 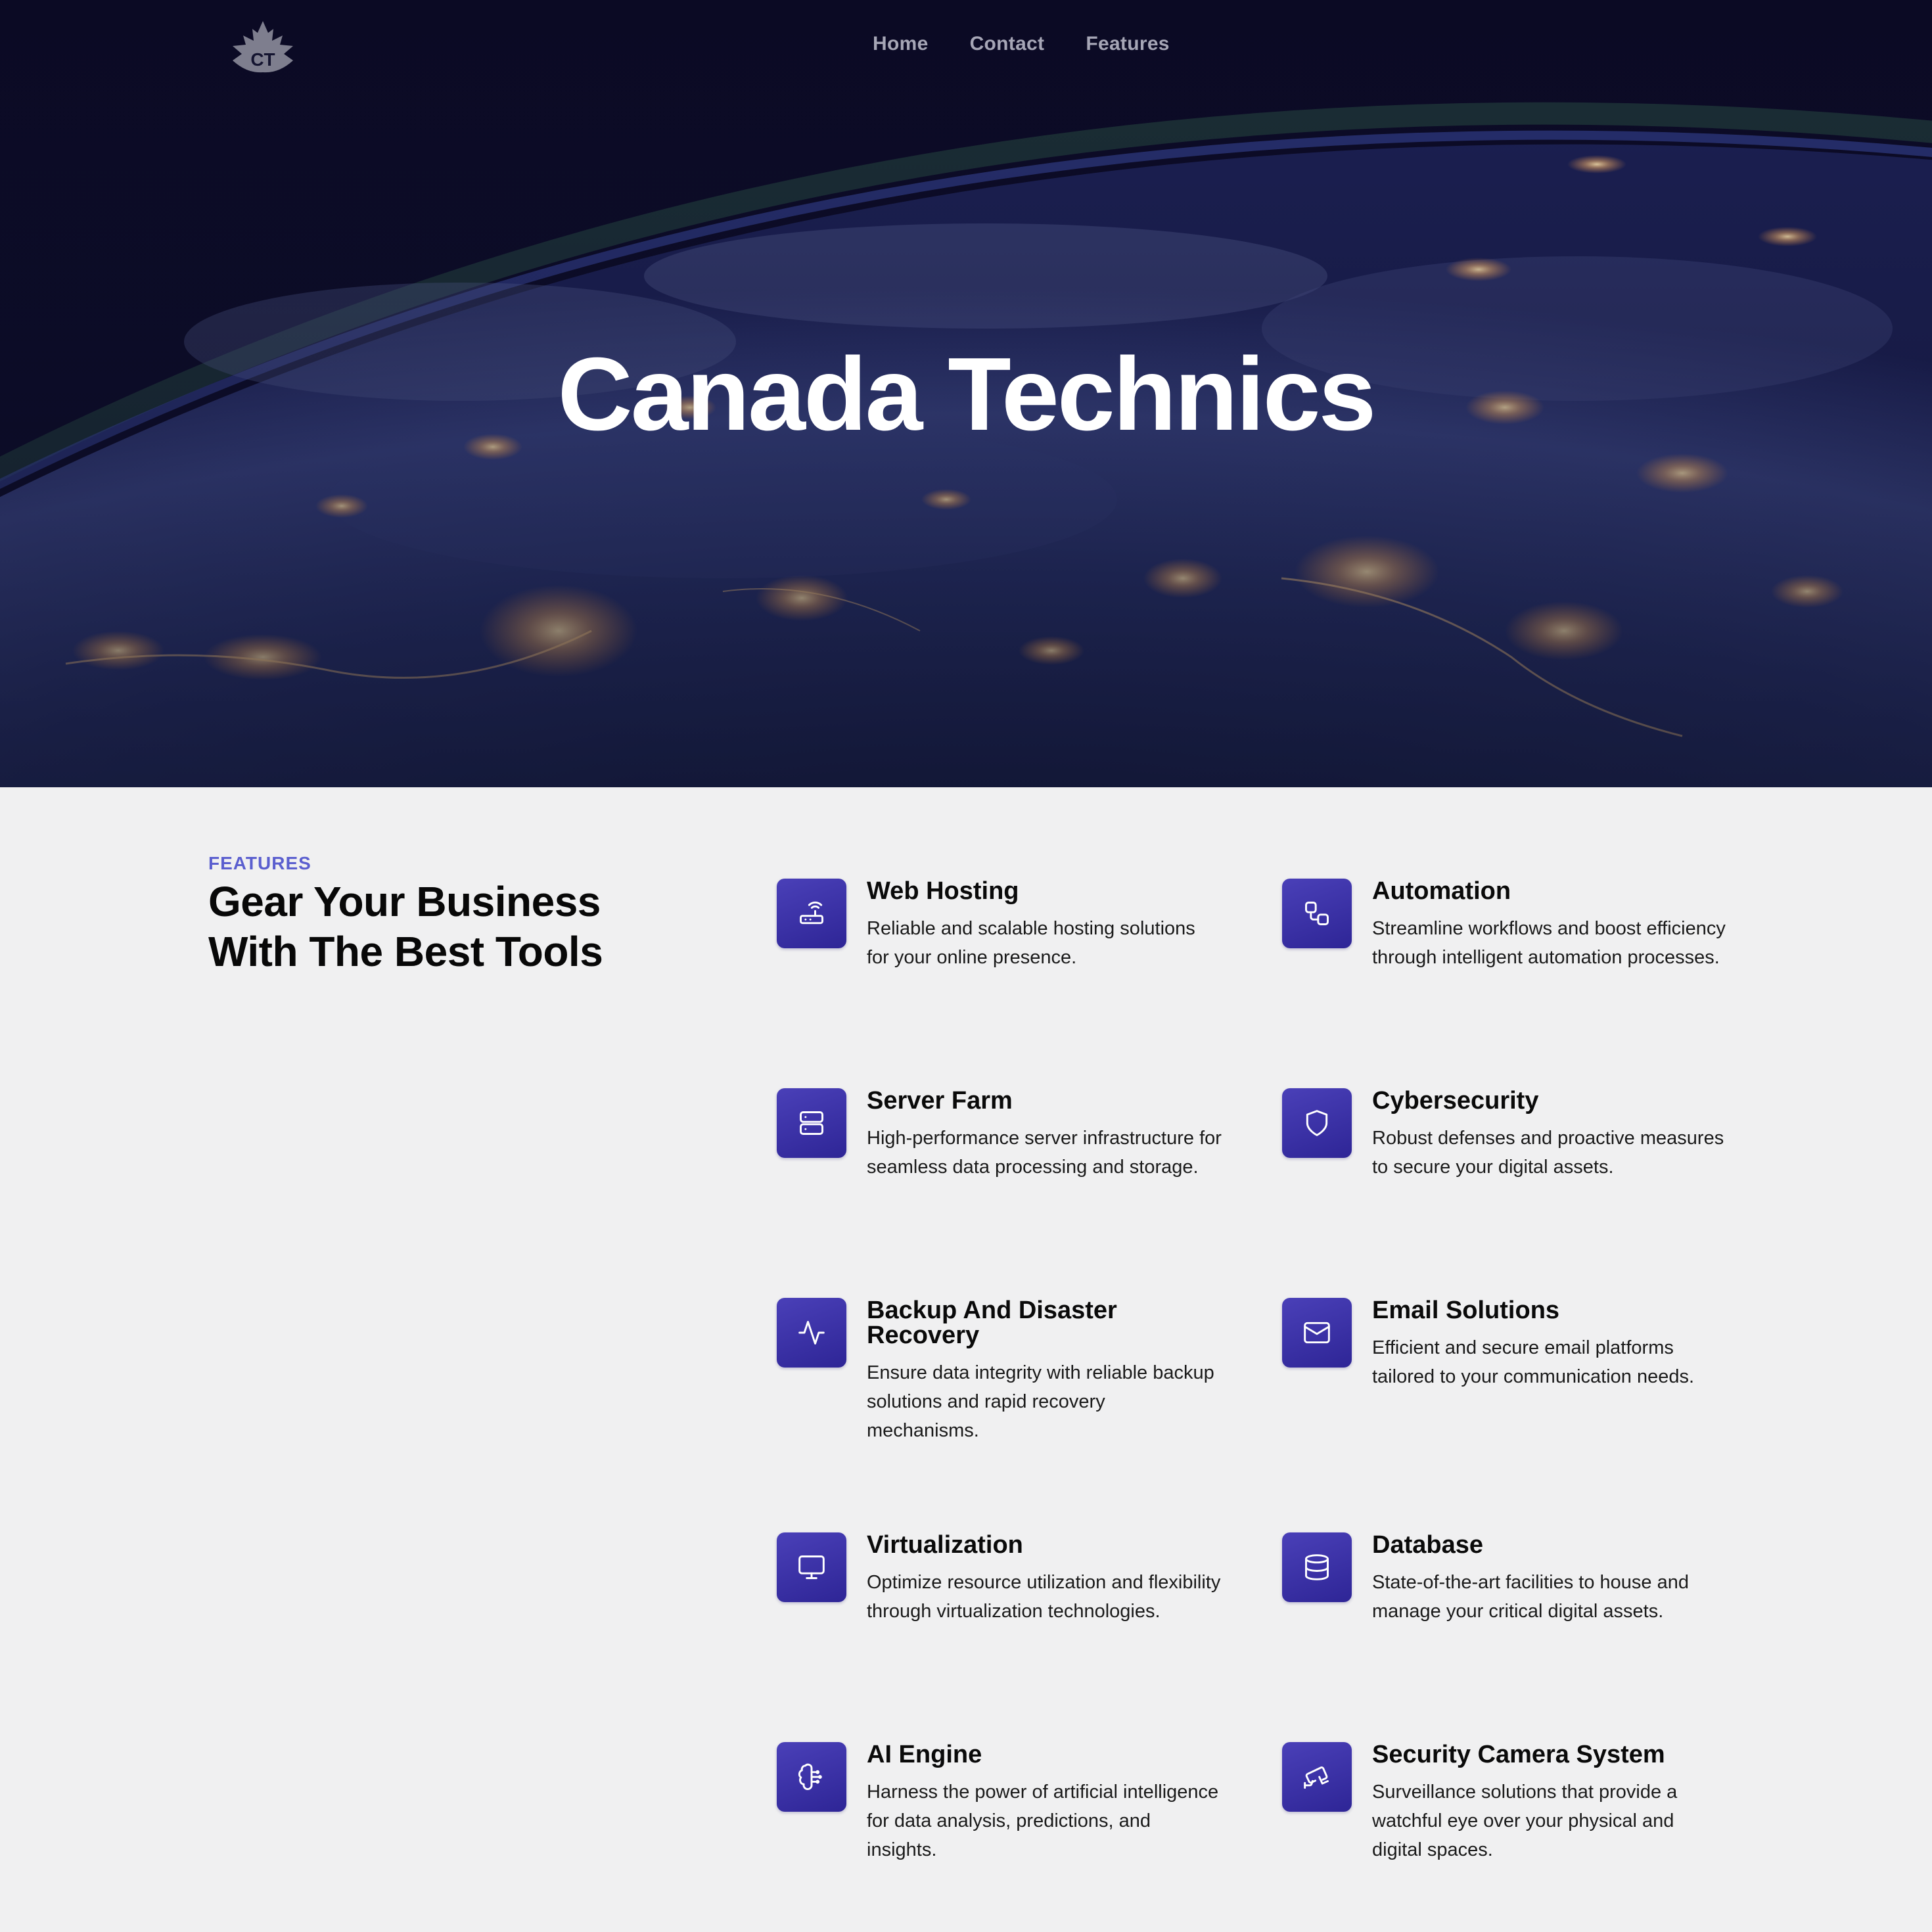 I want to click on features-heading-line2: With The Best Tools, so click(x=405, y=951).